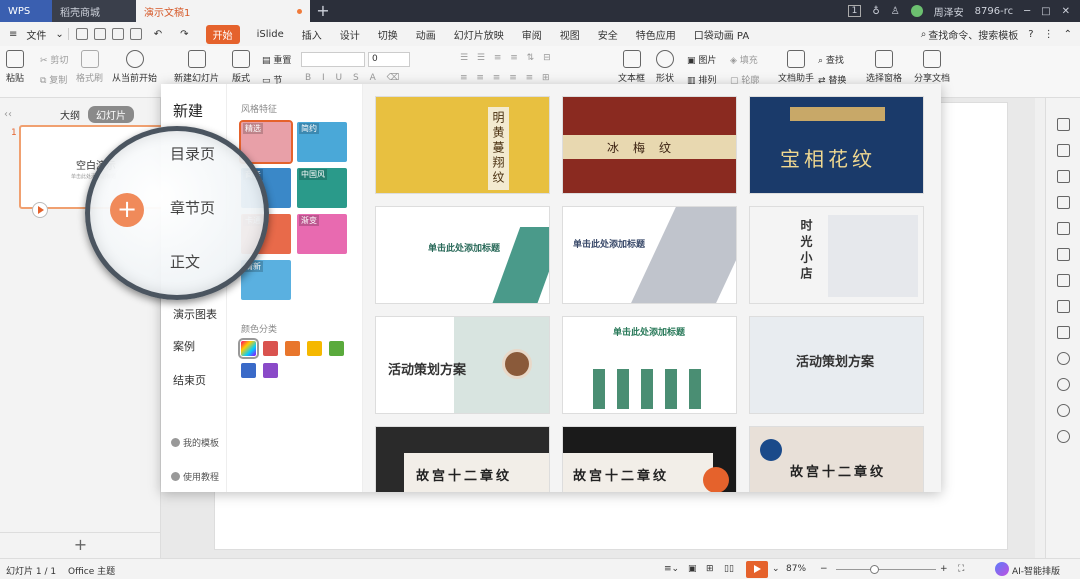 The image size is (1080, 579). What do you see at coordinates (1063, 280) in the screenshot?
I see `share-icon` at bounding box center [1063, 280].